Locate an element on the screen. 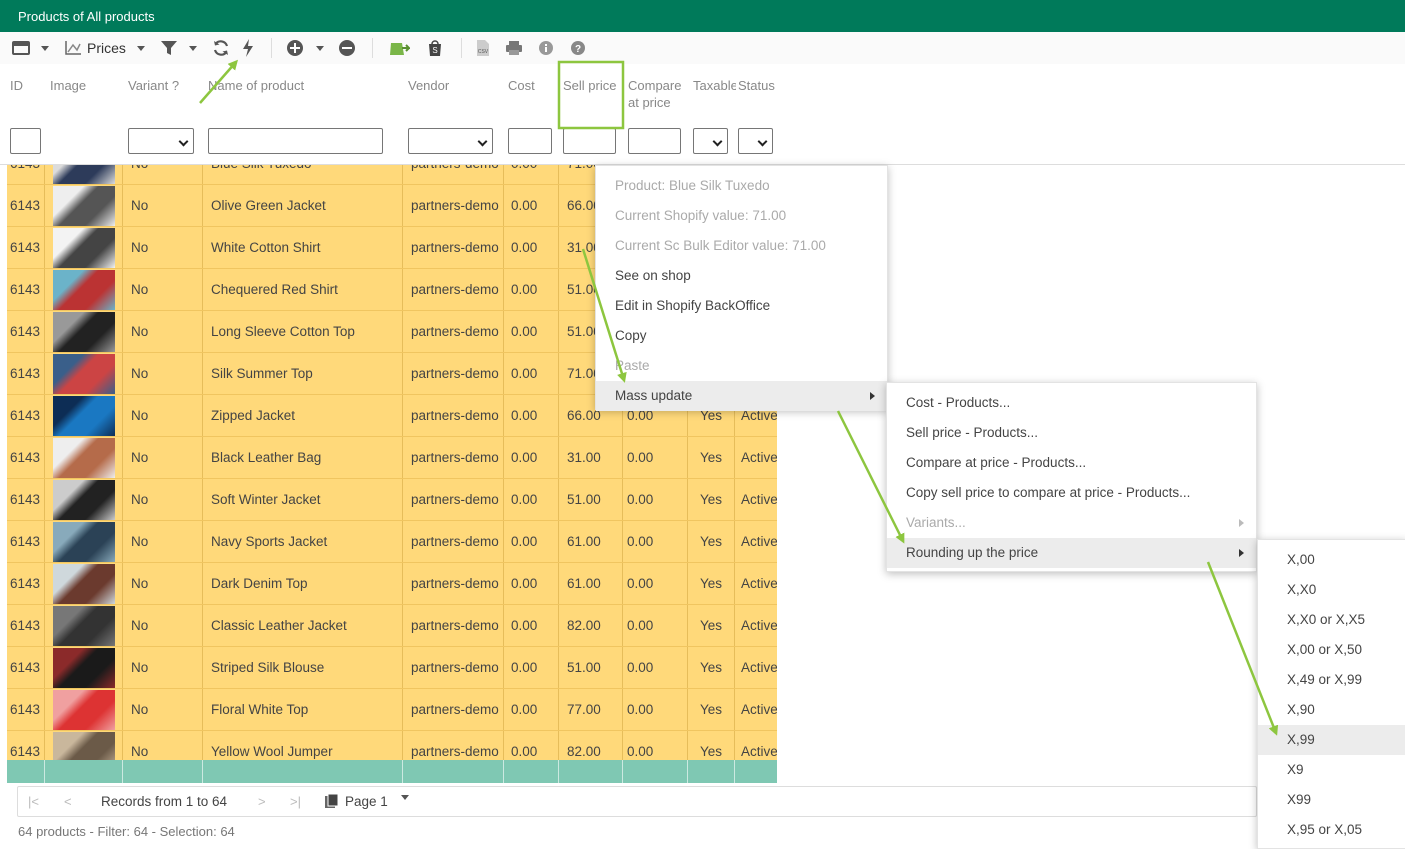 The image size is (1405, 849). filter-id-input is located at coordinates (25, 141).